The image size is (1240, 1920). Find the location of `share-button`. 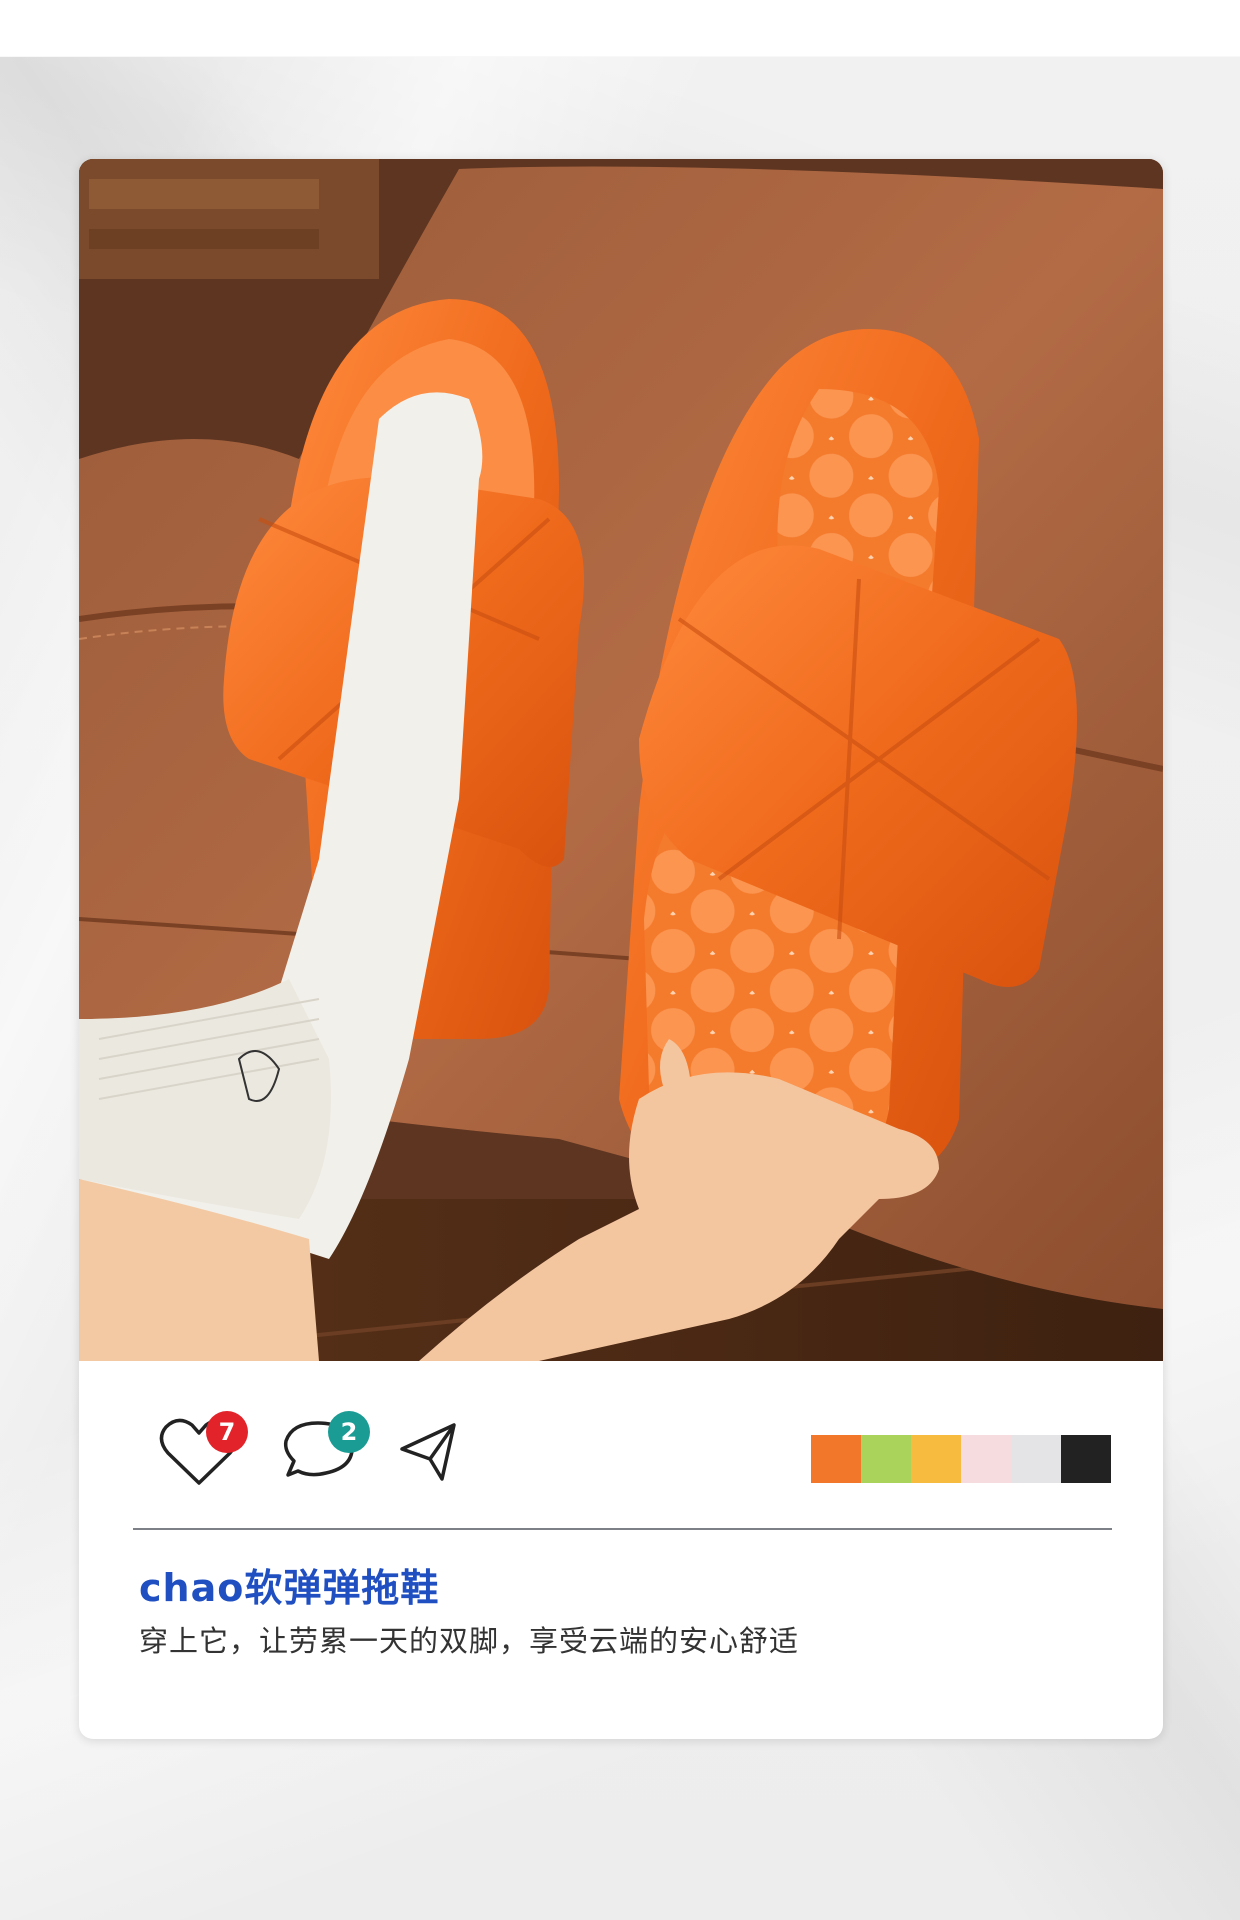

share-button is located at coordinates (429, 1457).